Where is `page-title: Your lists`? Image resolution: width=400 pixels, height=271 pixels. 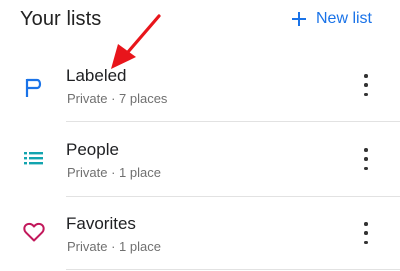 page-title: Your lists is located at coordinates (61, 19).